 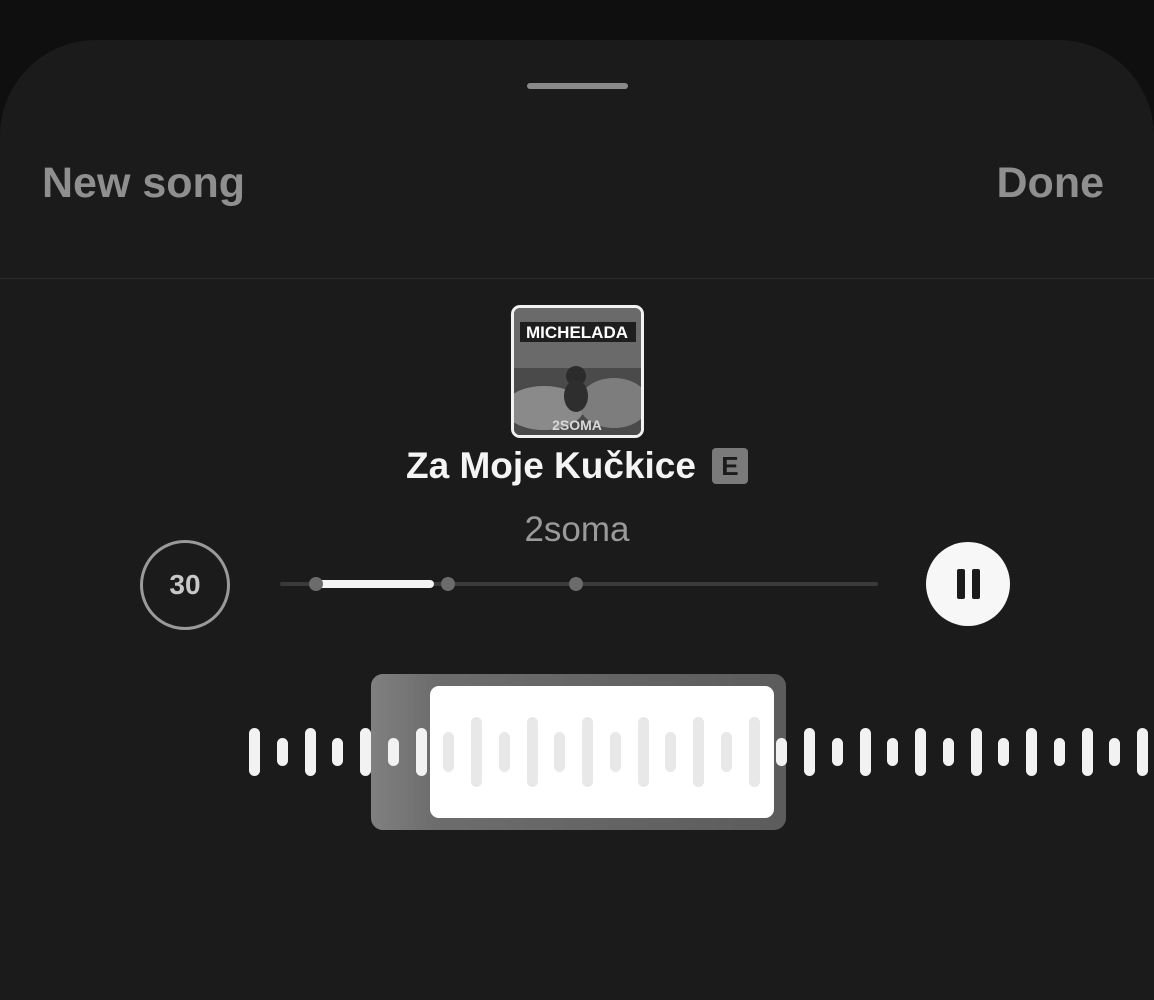 What do you see at coordinates (577, 332) in the screenshot?
I see `cover-title-text: MICHELADA` at bounding box center [577, 332].